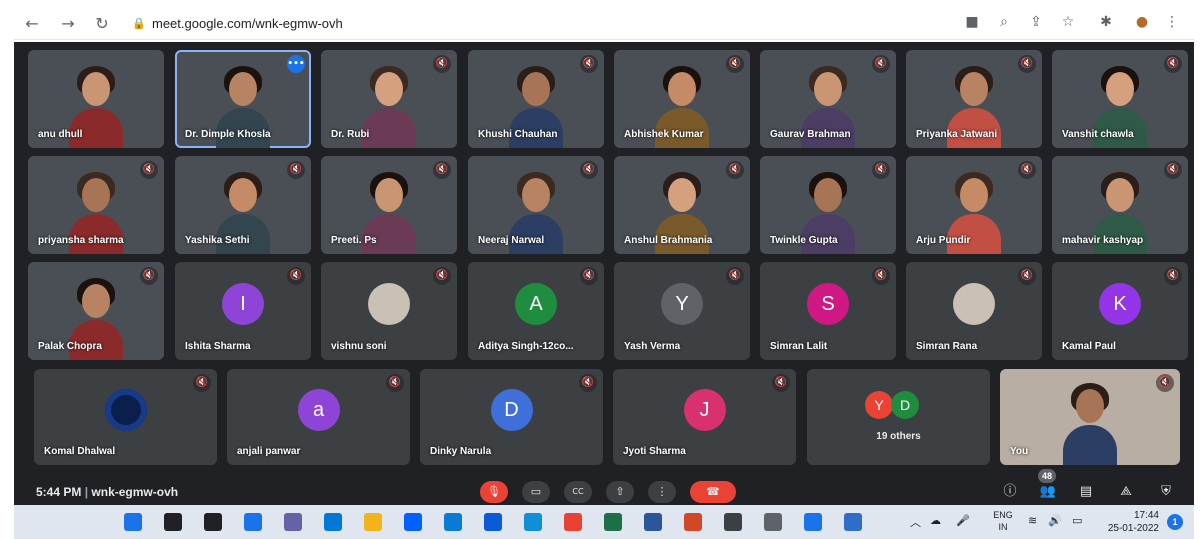  I want to click on participant-tile: 🔇 Dr. Rubi, so click(389, 99).